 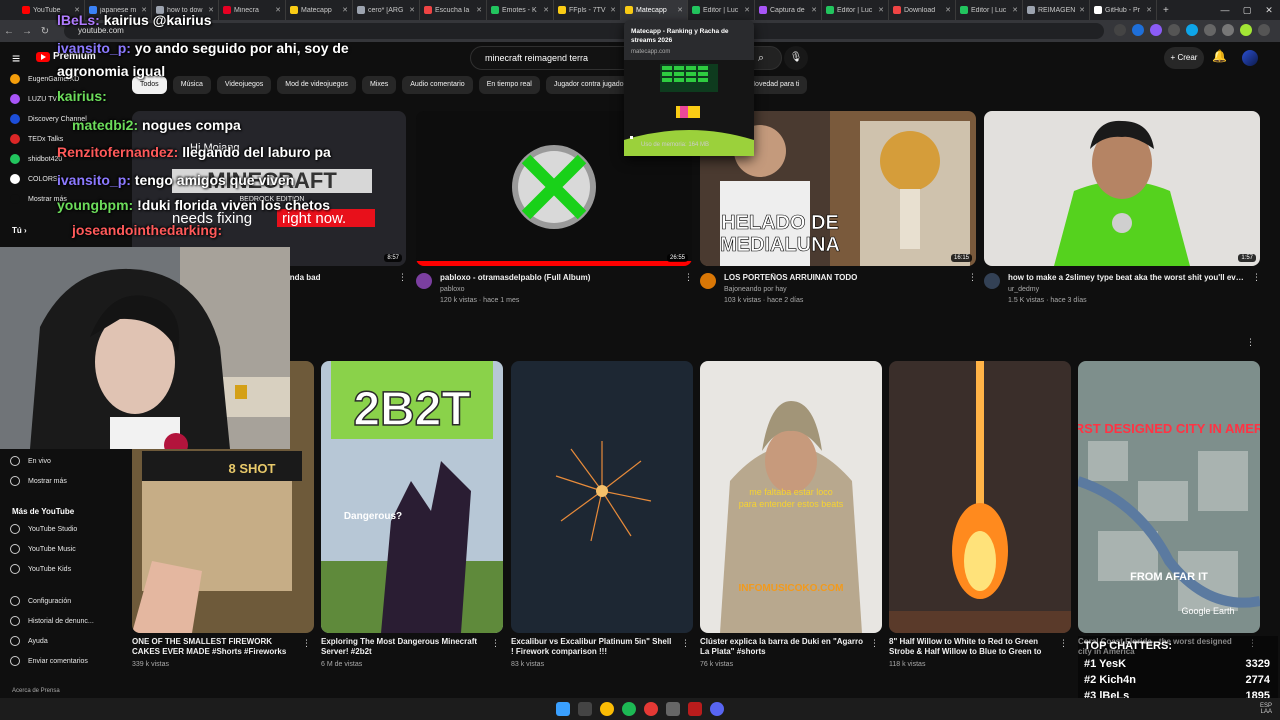 I want to click on maximize-icon: ▢, so click(x=1247, y=10).